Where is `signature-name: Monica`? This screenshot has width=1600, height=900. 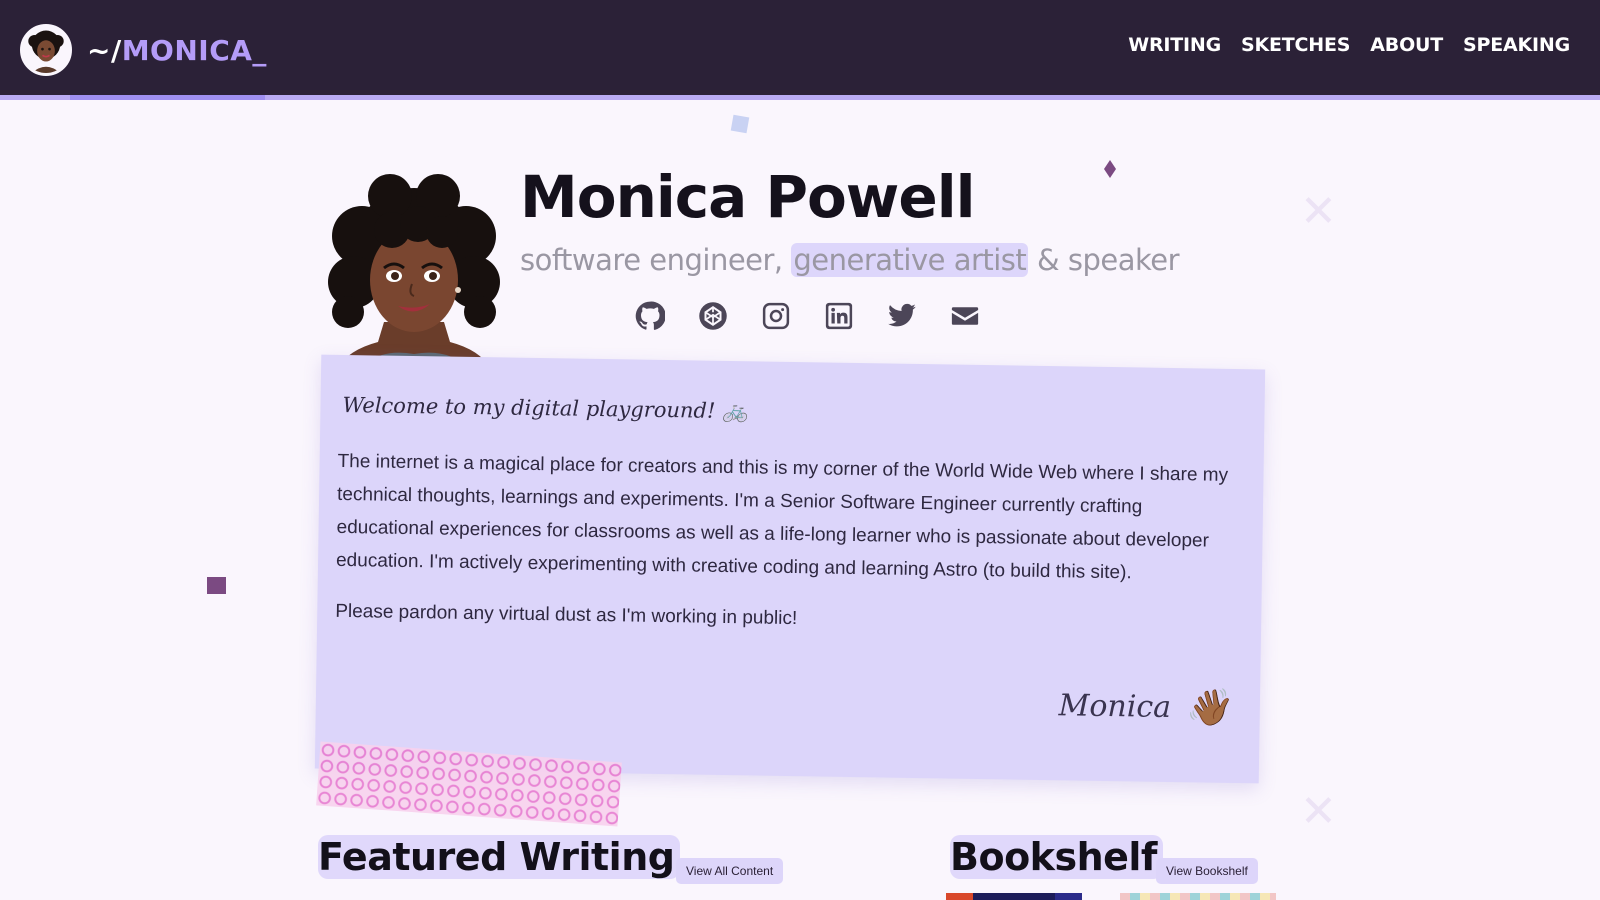 signature-name: Monica is located at coordinates (1115, 706).